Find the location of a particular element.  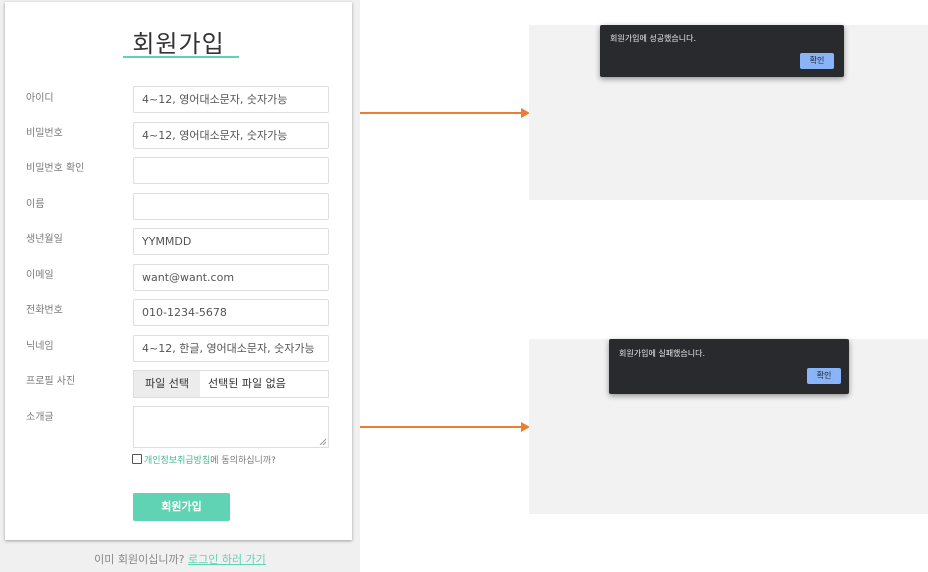

name-label: 이름 is located at coordinates (35, 204).